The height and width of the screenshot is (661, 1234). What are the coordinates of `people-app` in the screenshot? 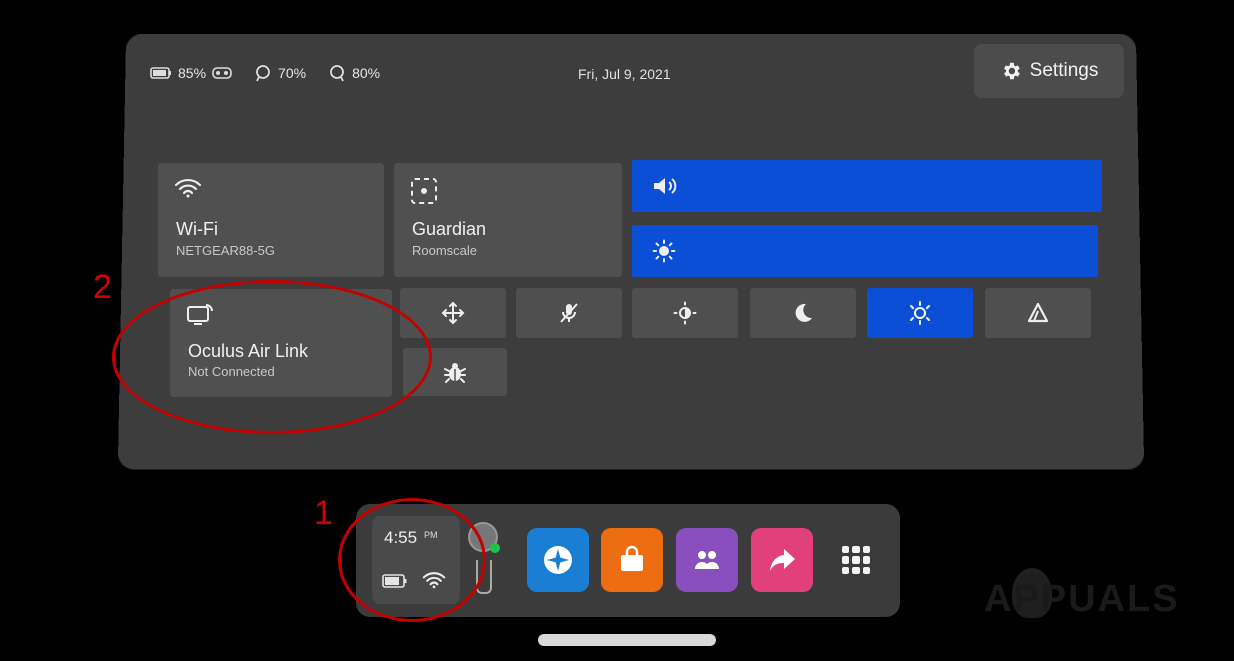 It's located at (707, 560).